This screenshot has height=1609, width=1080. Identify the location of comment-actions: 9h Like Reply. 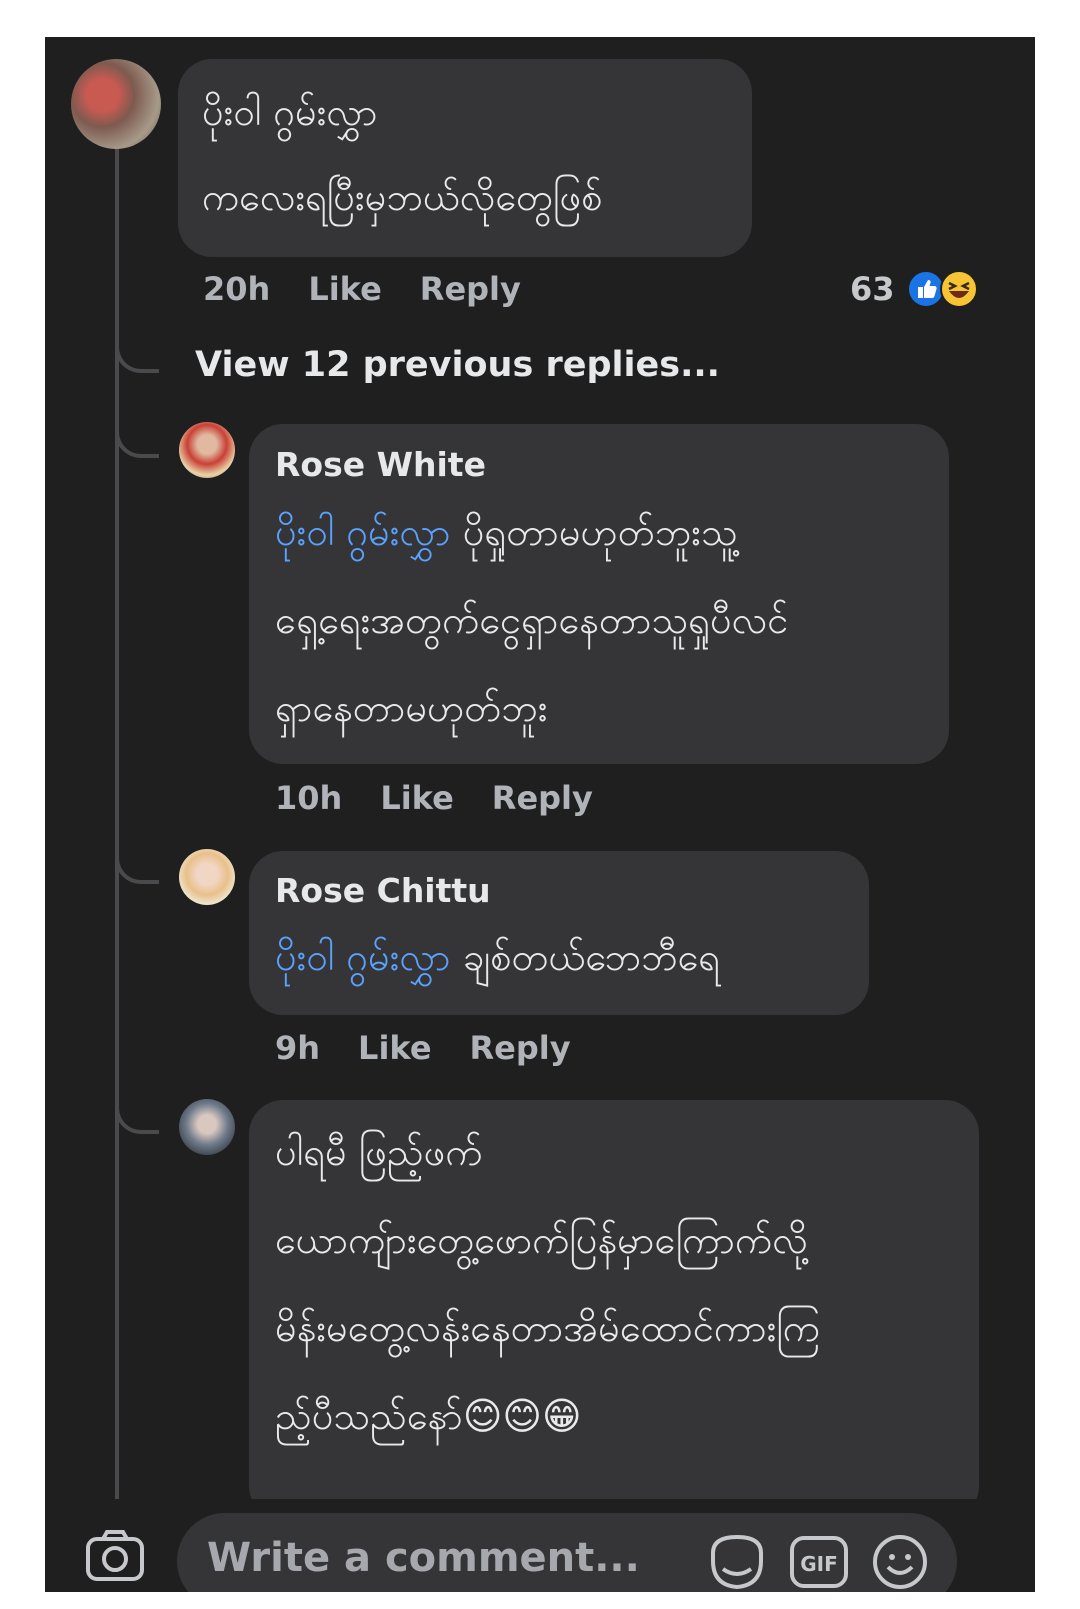
(442, 1048).